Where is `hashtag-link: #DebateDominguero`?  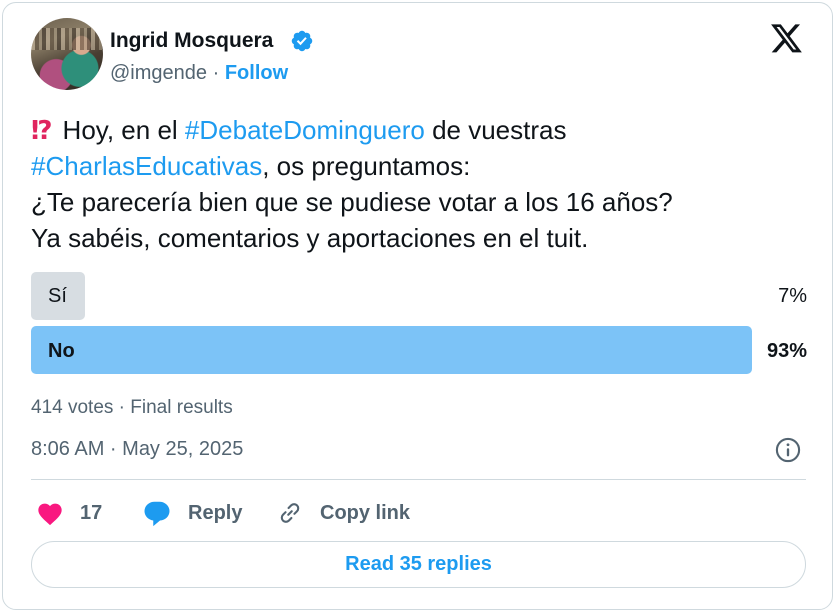
hashtag-link: #DebateDominguero is located at coordinates (305, 130).